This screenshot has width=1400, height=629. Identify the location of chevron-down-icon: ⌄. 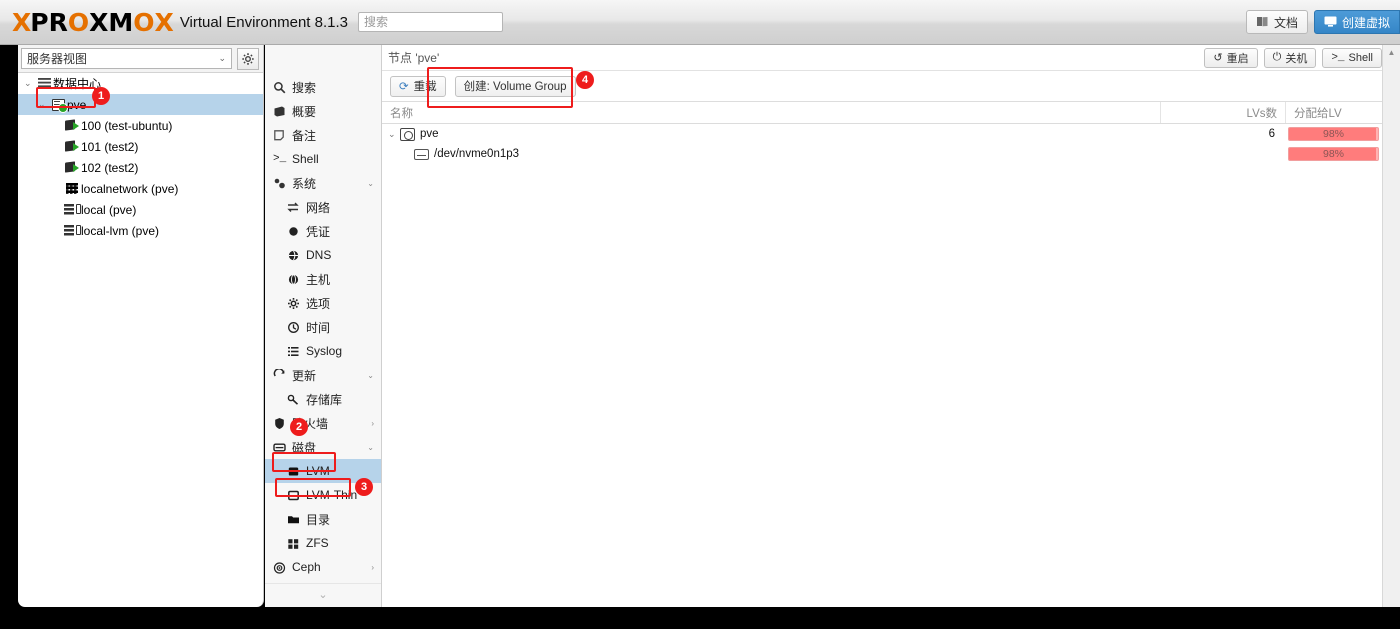
(323, 594).